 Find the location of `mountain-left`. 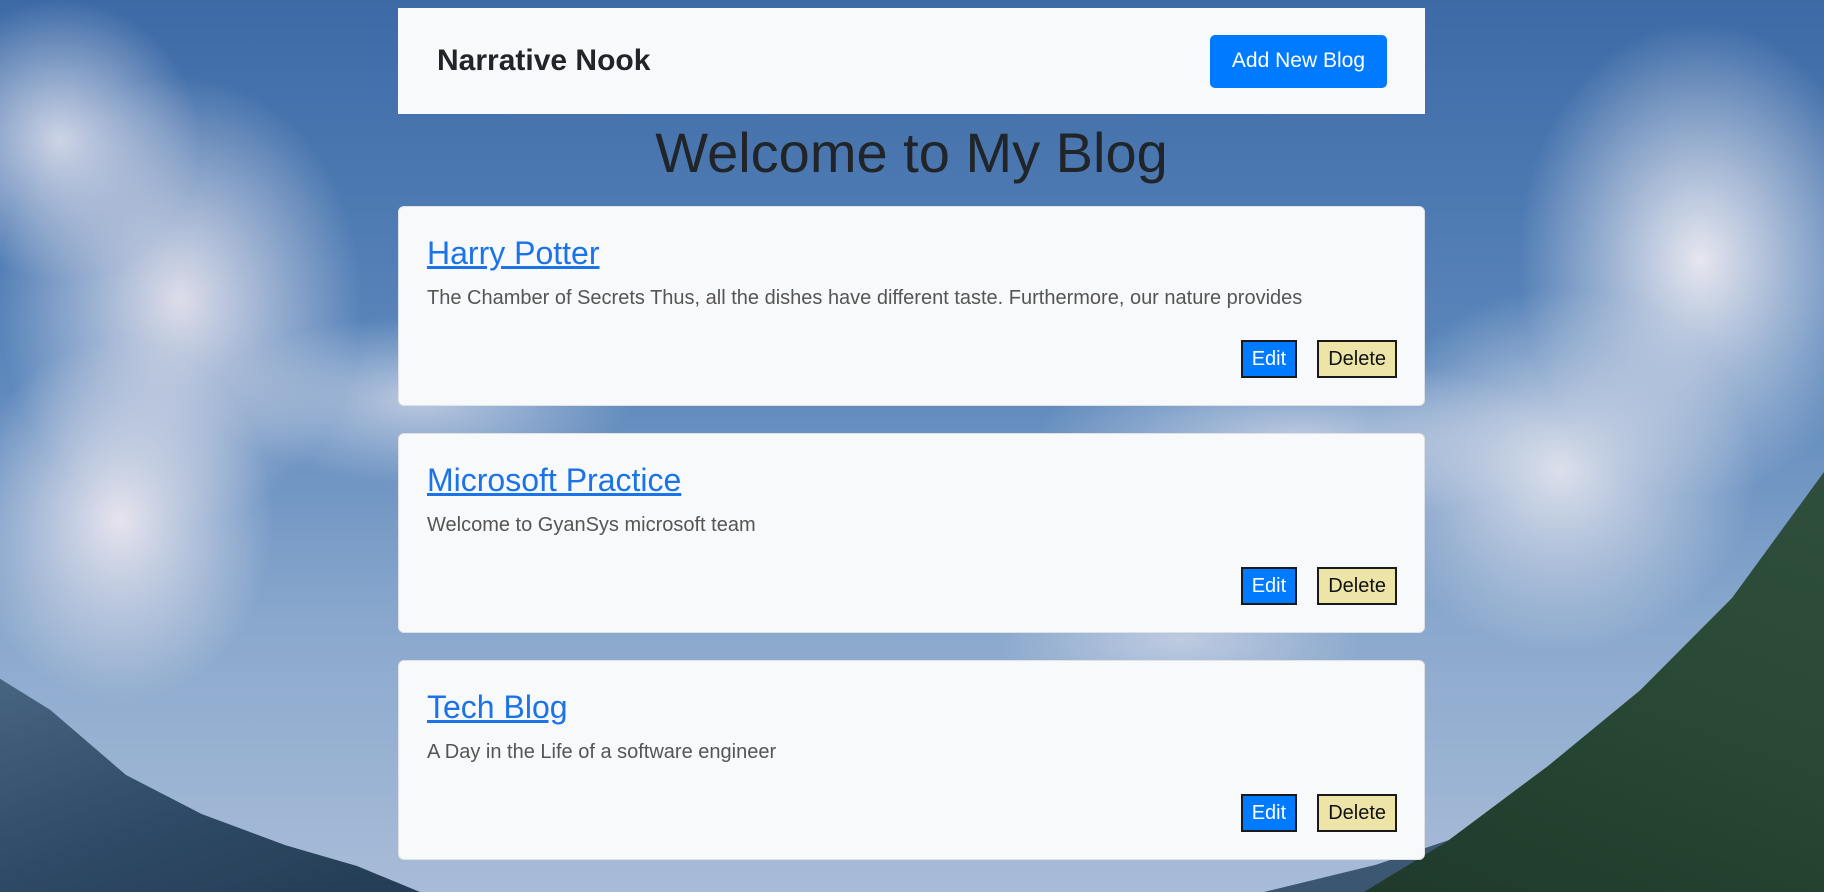

mountain-left is located at coordinates (210, 785).